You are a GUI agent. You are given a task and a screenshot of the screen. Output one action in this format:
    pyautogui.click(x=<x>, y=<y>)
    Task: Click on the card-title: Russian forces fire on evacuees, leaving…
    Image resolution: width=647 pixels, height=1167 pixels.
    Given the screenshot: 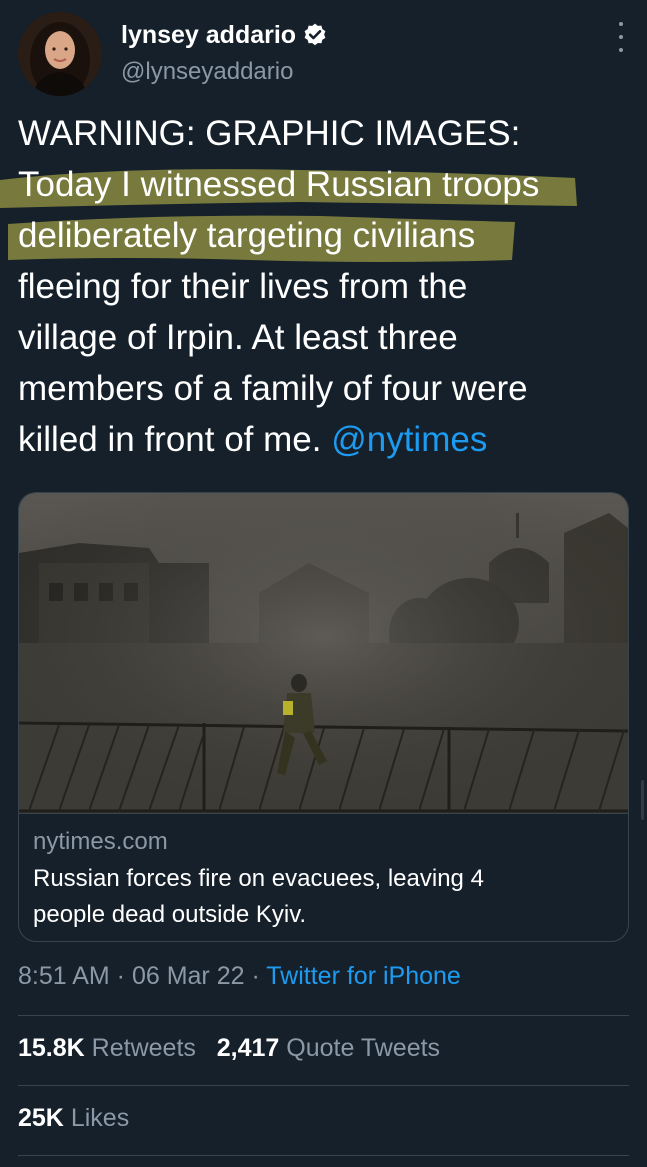 What is the action you would take?
    pyautogui.click(x=318, y=897)
    